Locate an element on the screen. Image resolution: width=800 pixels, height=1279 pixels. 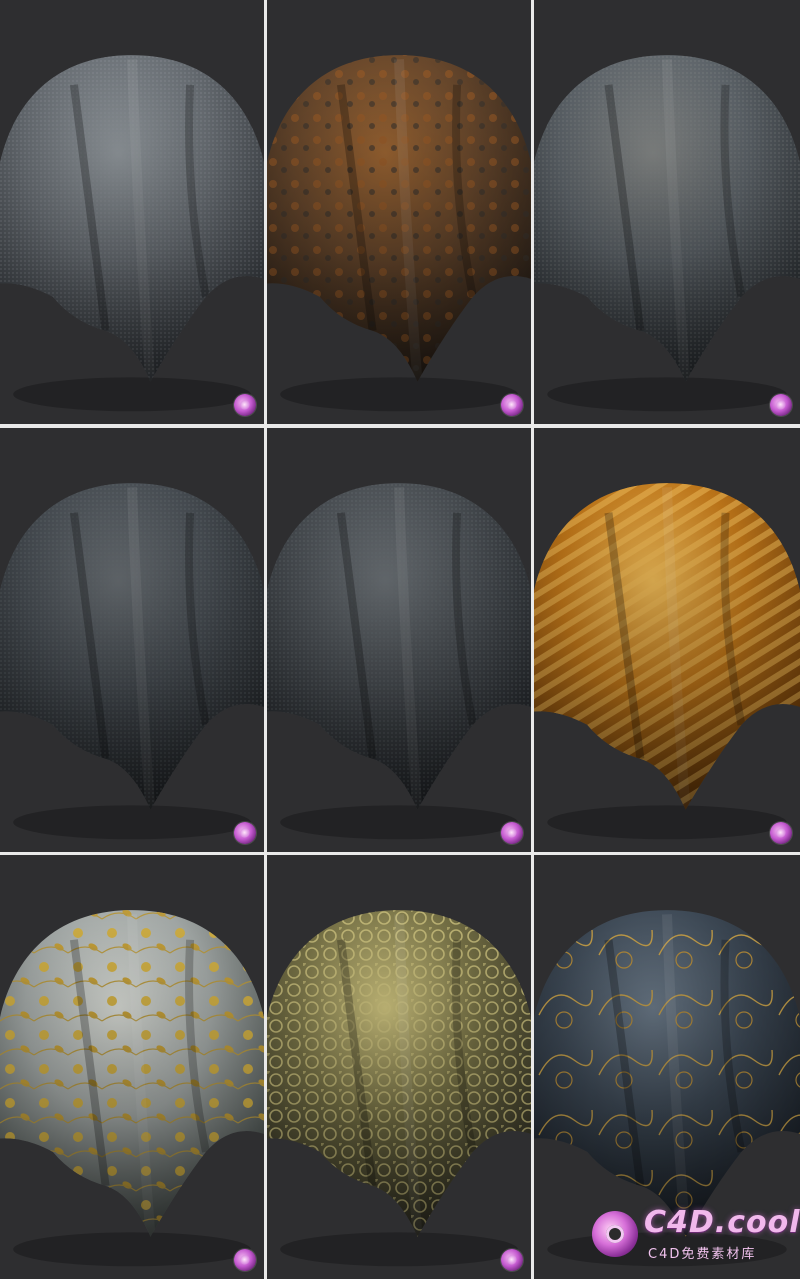
watermark-subtitle: C4D免费素材库 is located at coordinates (702, 1254).